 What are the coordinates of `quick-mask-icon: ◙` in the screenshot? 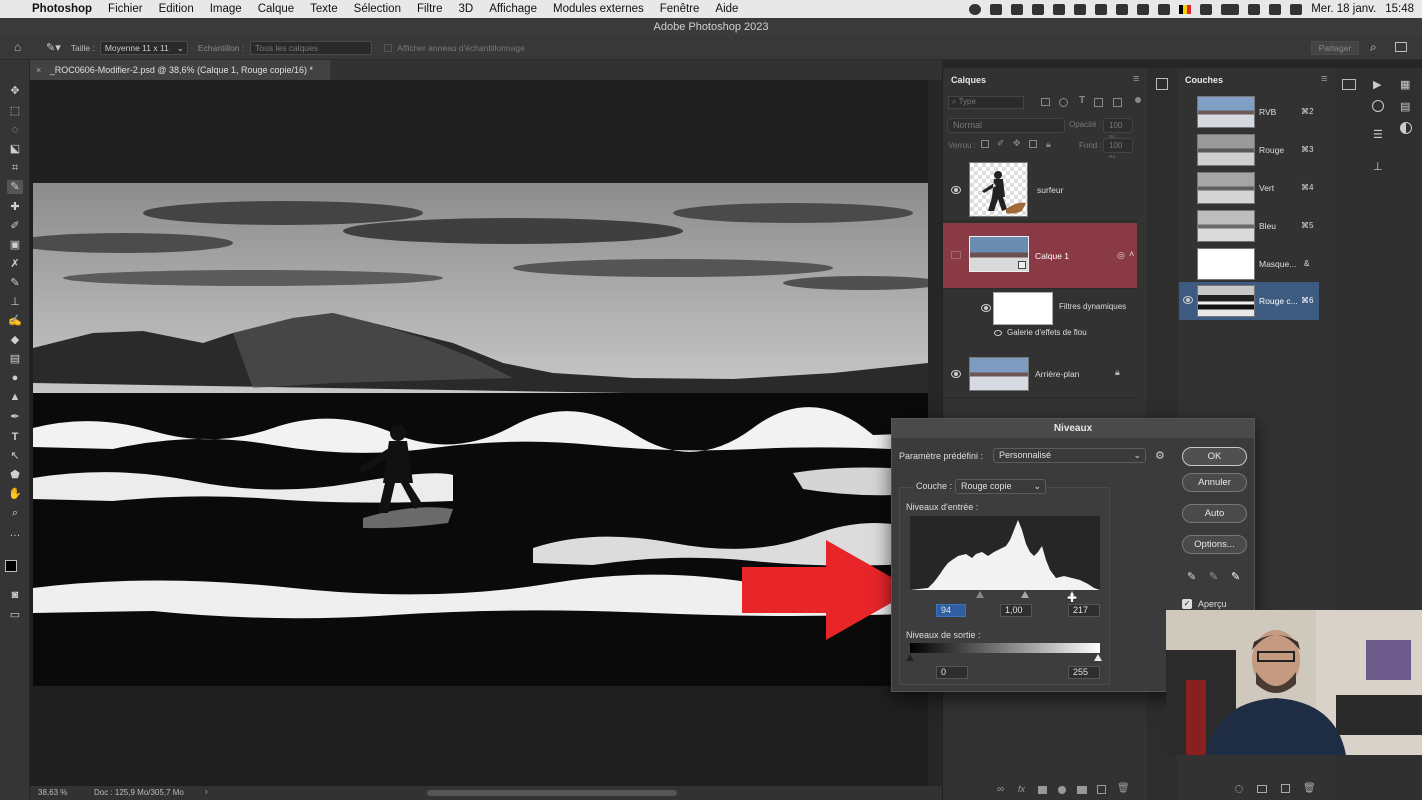 It's located at (15, 595).